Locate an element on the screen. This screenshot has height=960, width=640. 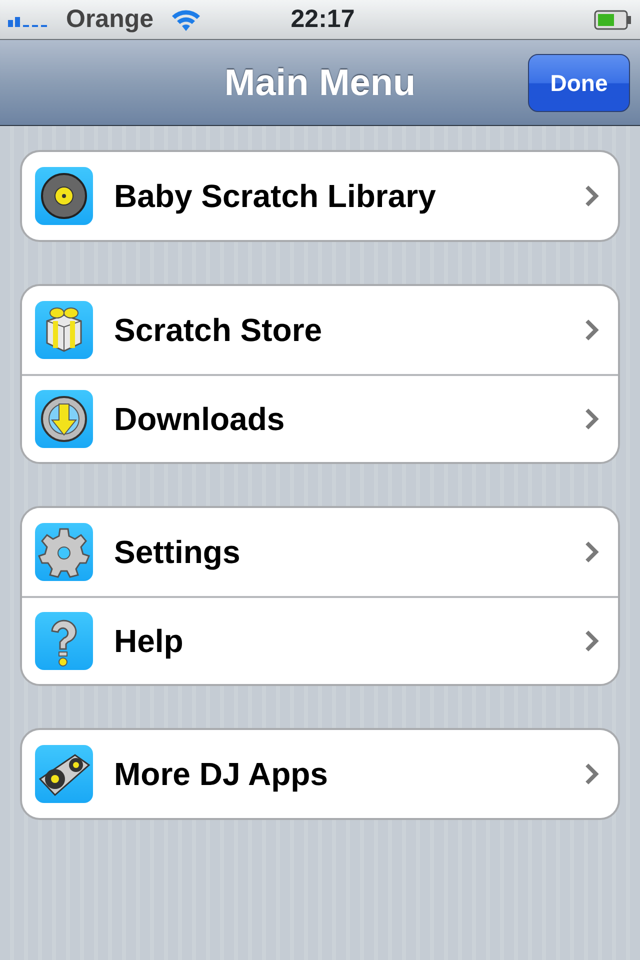
help-icon is located at coordinates (64, 641).